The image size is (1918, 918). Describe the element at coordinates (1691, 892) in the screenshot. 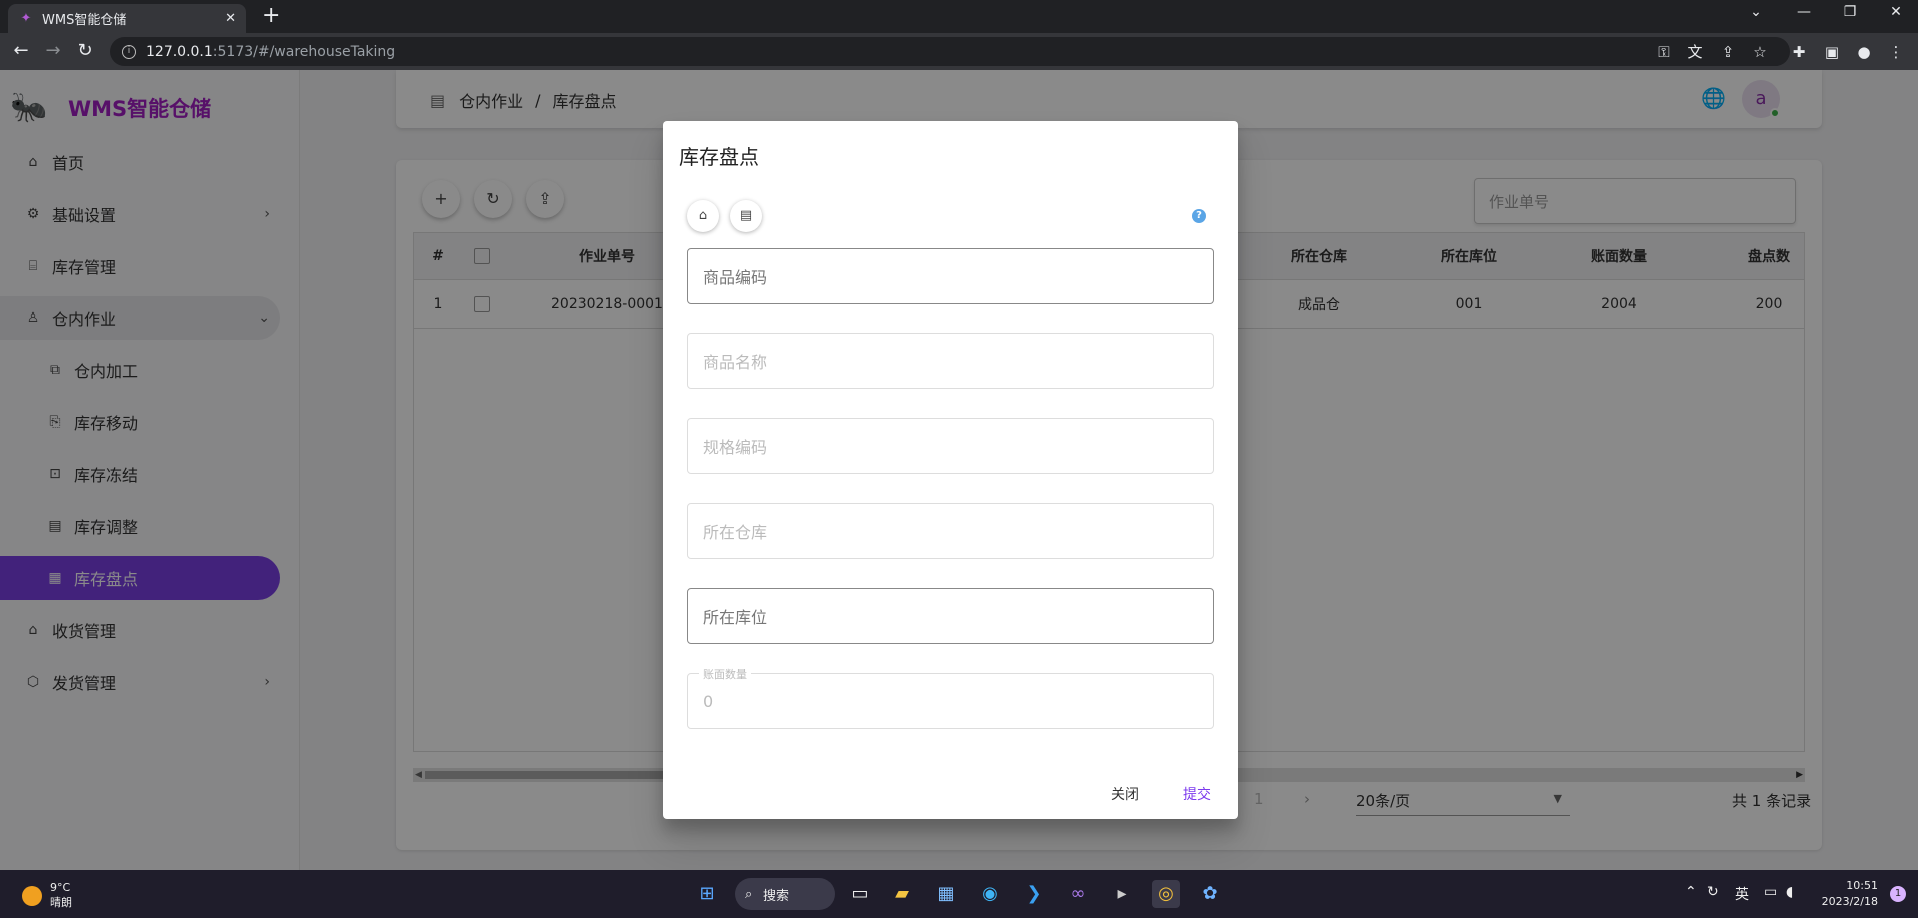

I see `chevron-up-icon: ⌃` at that location.